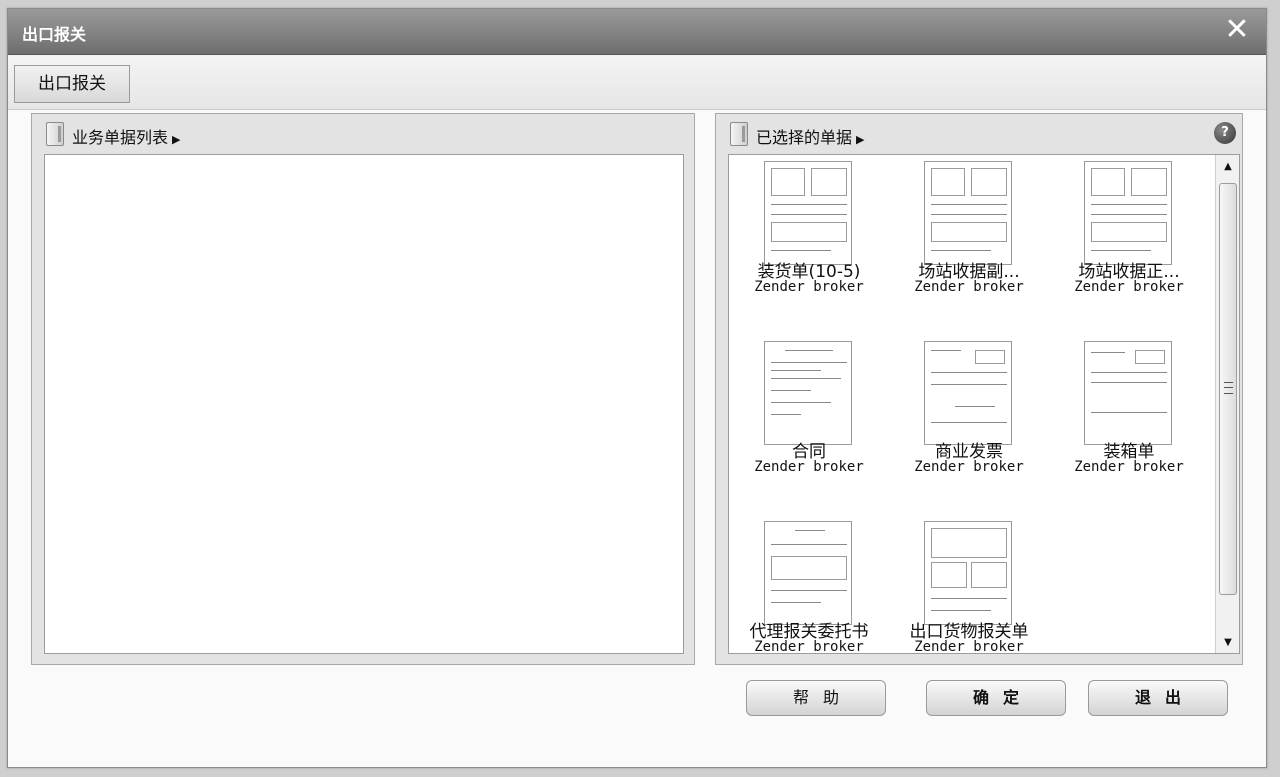  I want to click on panel-title-label: 已选择的单据, so click(804, 137).